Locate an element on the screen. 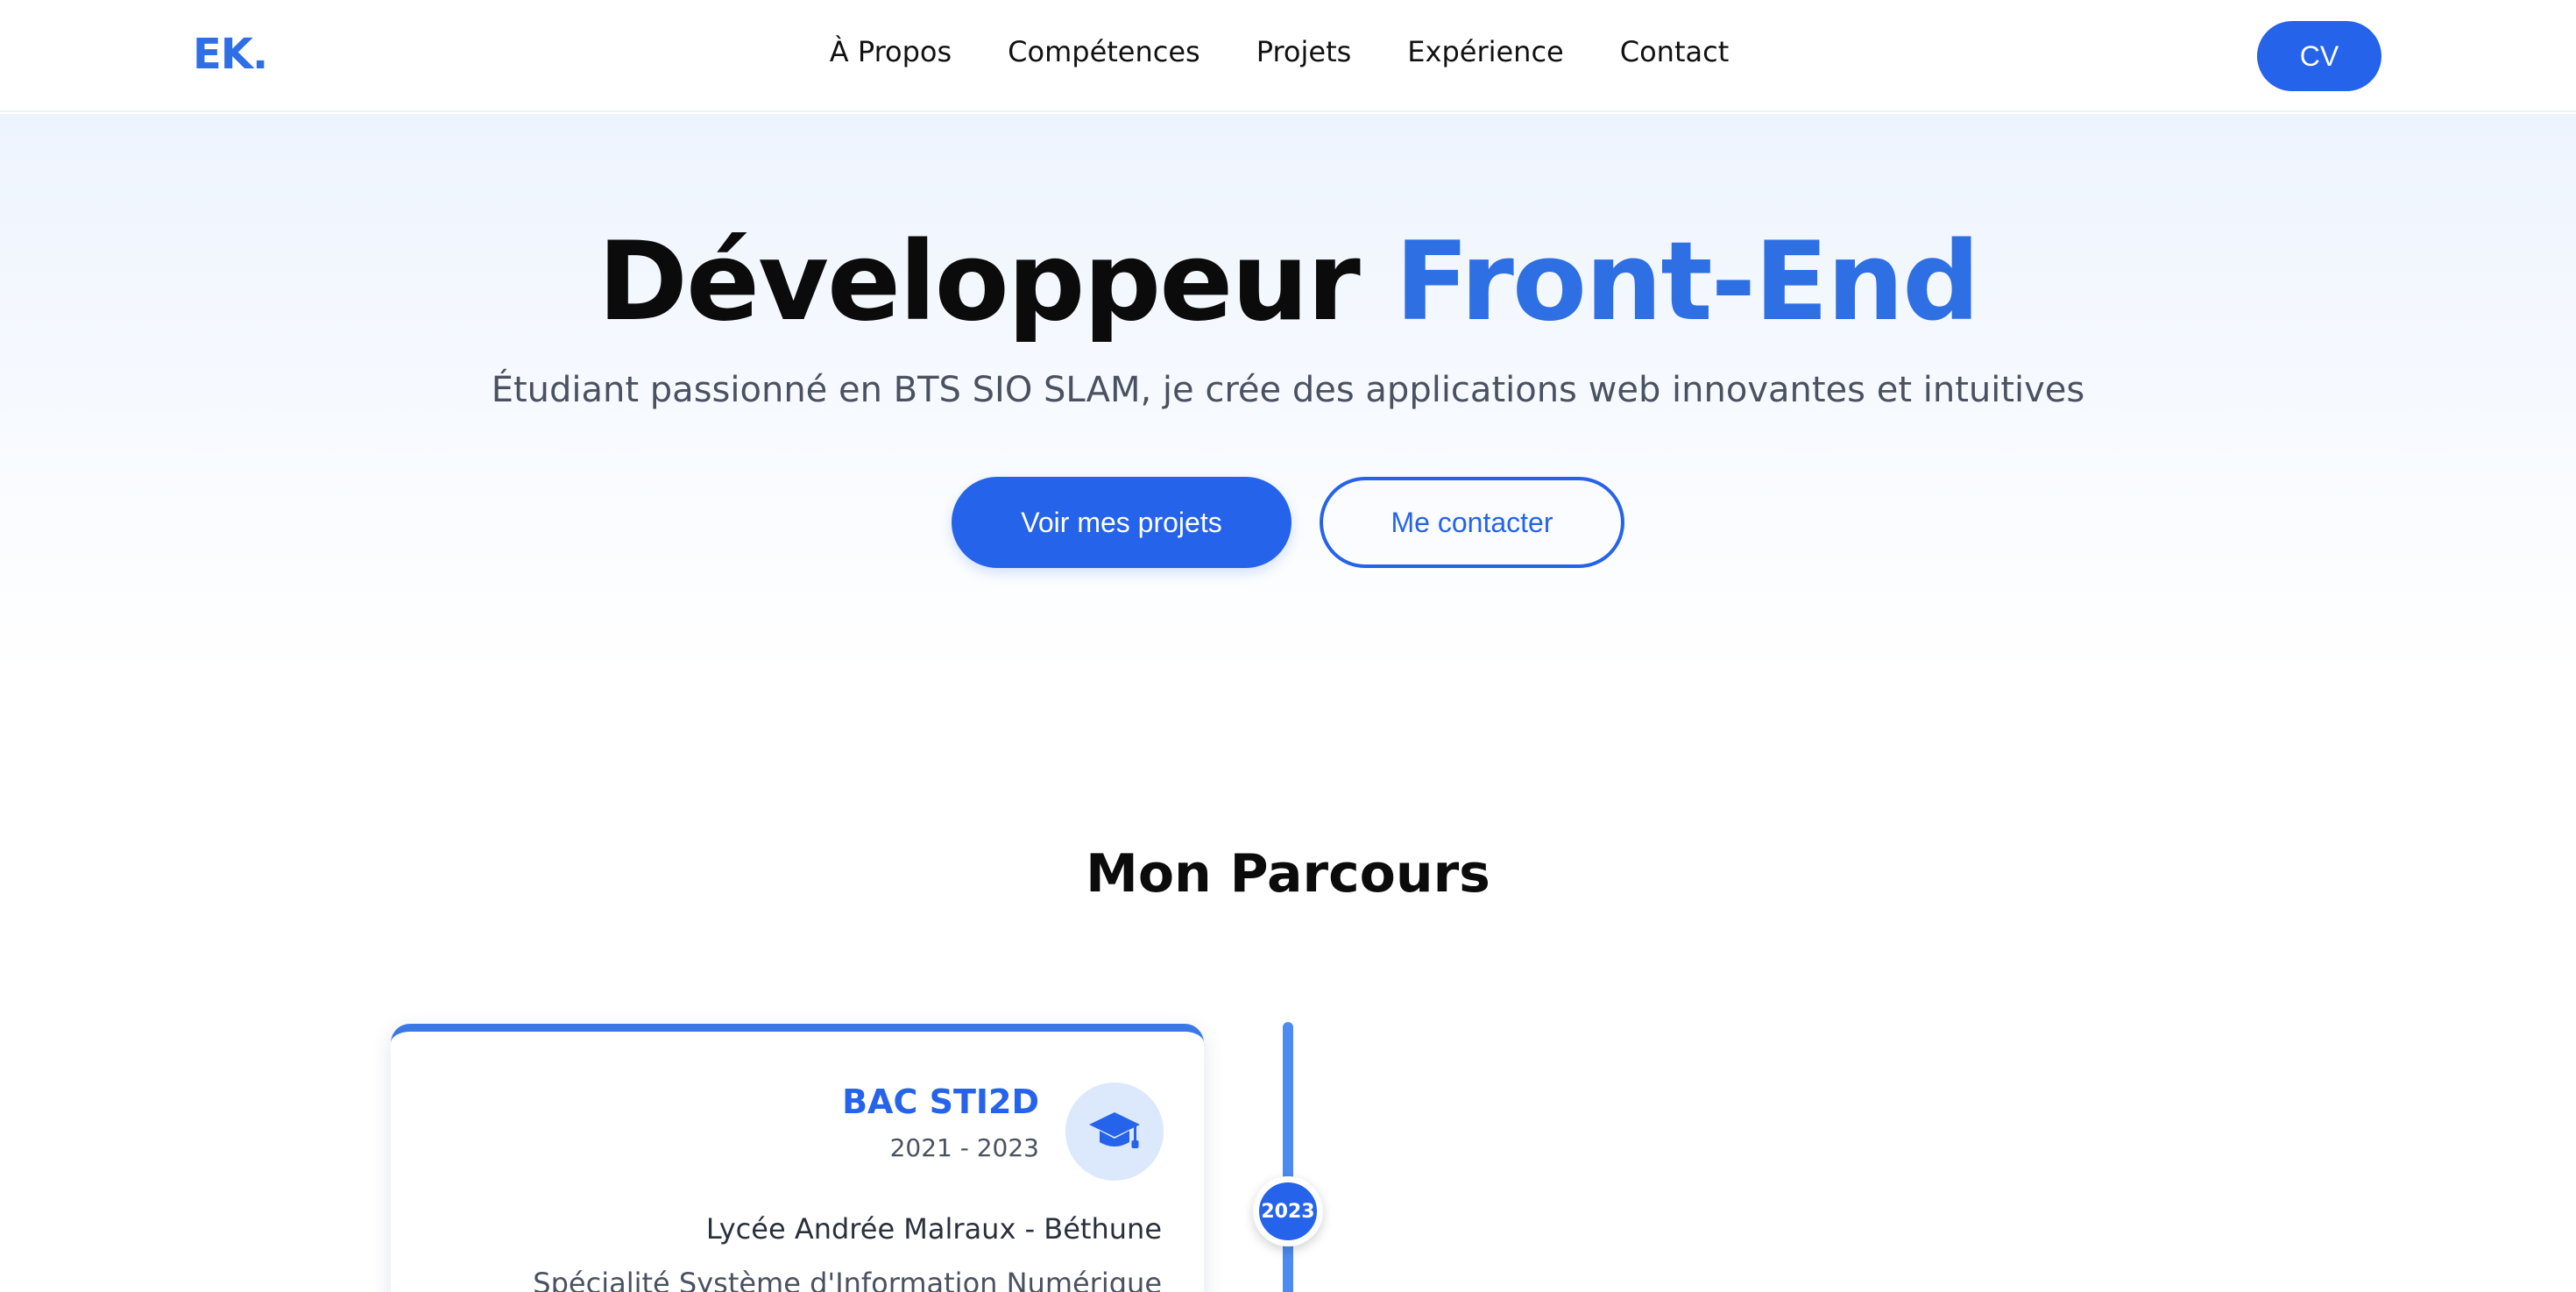 The image size is (2576, 1292). contact-me-button: Me contacter is located at coordinates (1472, 522).